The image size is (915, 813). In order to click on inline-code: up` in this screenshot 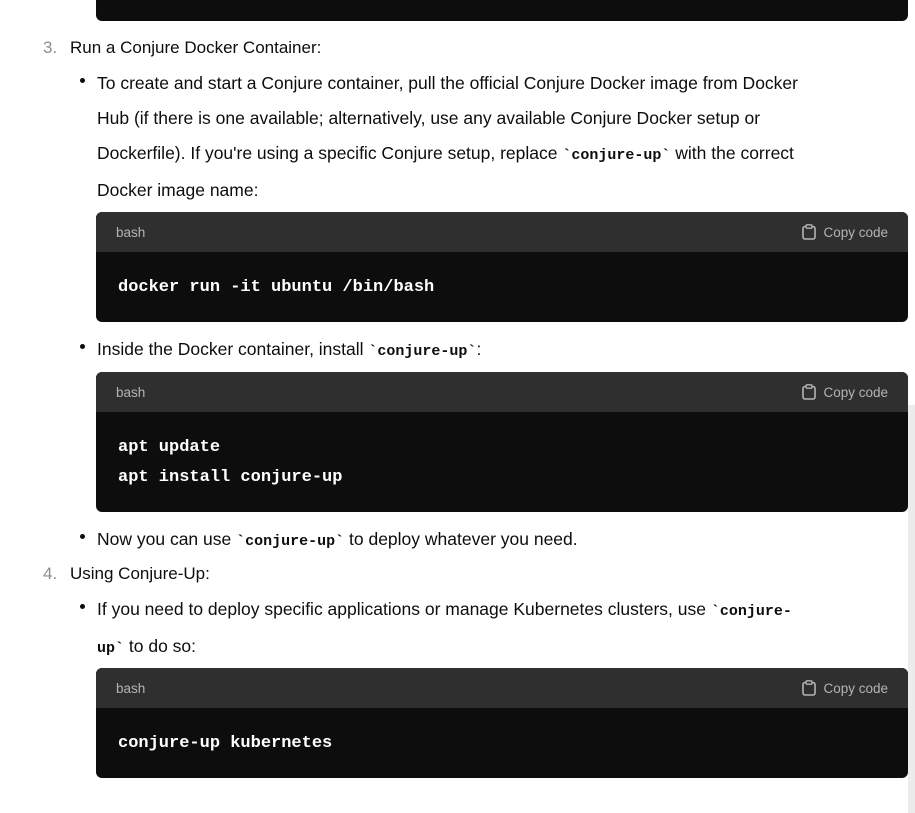, I will do `click(111, 648)`.